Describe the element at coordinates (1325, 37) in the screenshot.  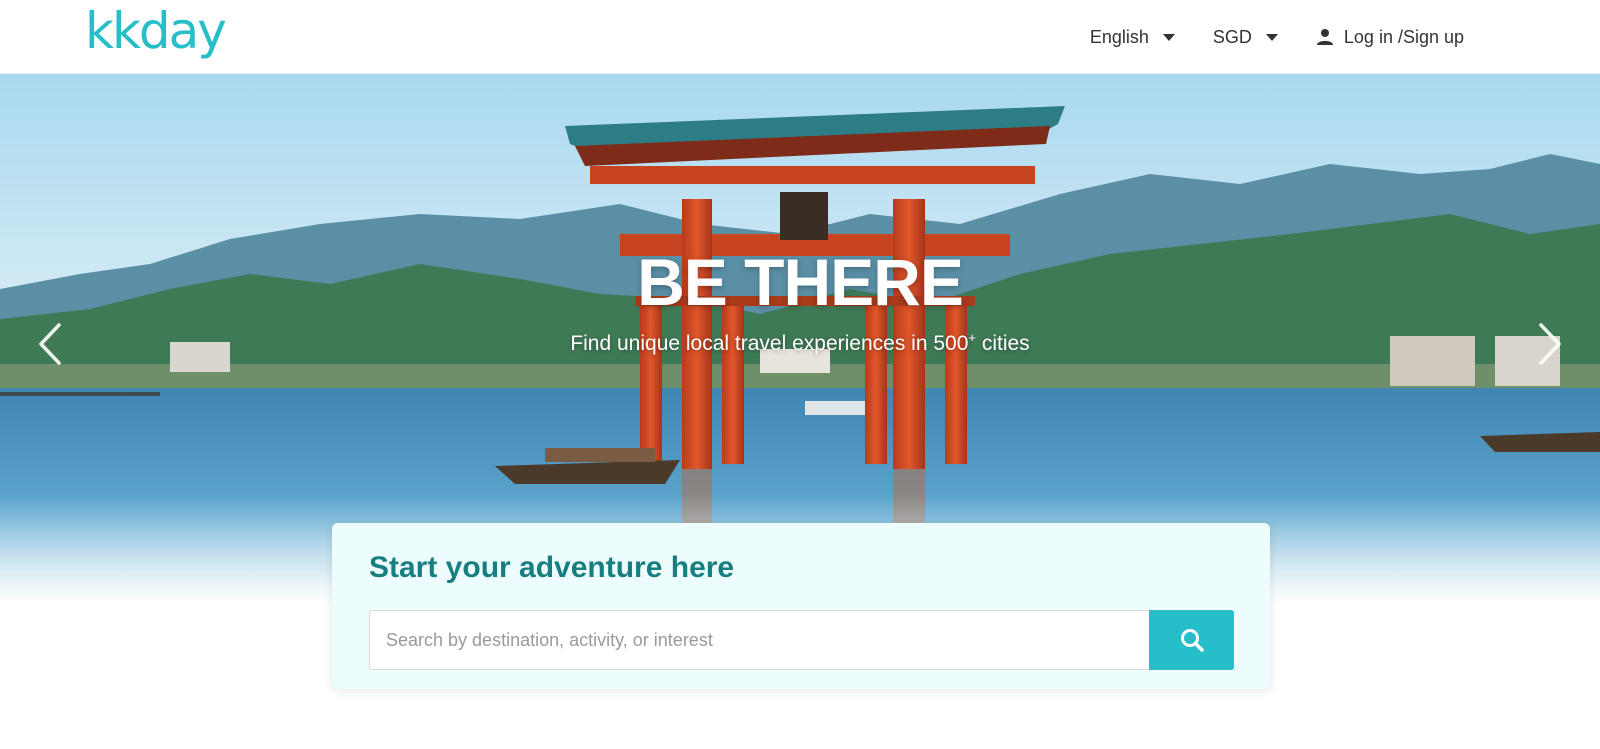
I see `user-icon` at that location.